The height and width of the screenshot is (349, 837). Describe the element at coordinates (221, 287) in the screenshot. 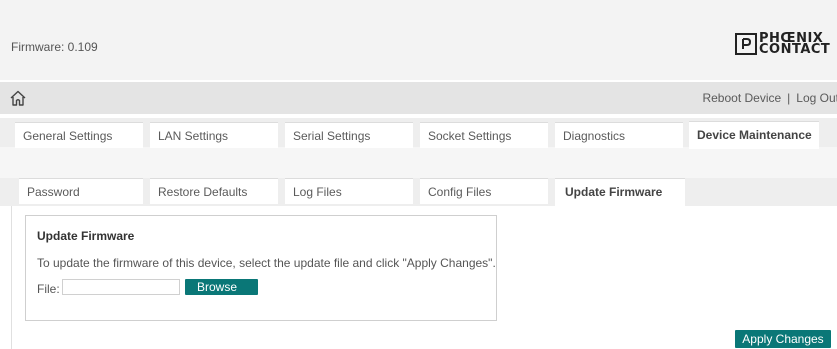

I see `browse-button: Browse` at that location.